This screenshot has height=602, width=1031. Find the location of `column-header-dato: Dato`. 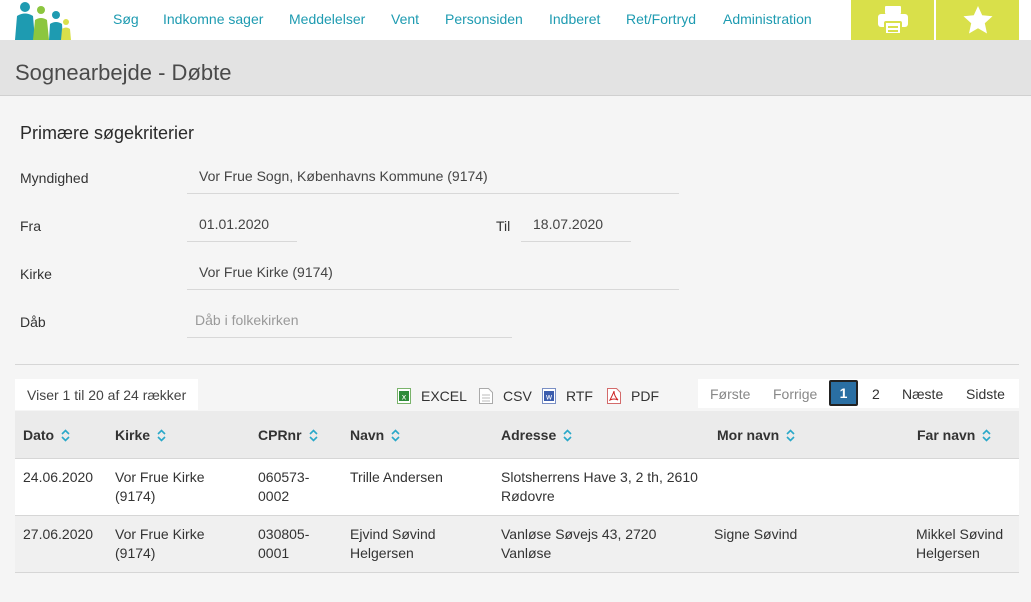

column-header-dato: Dato is located at coordinates (46, 435).